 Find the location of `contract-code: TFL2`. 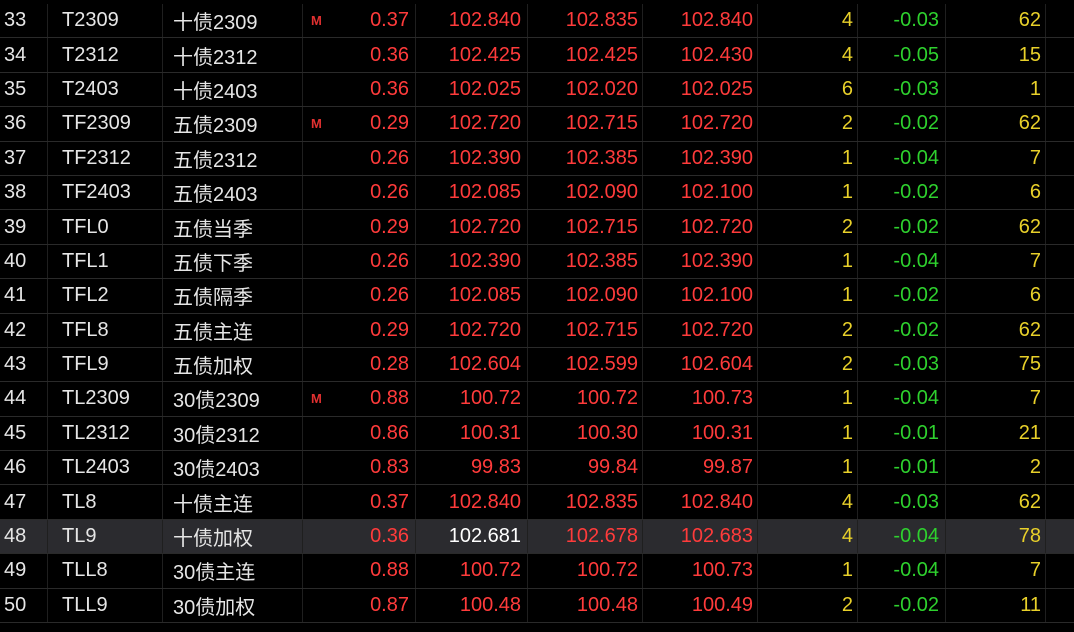

contract-code: TFL2 is located at coordinates (105, 296).